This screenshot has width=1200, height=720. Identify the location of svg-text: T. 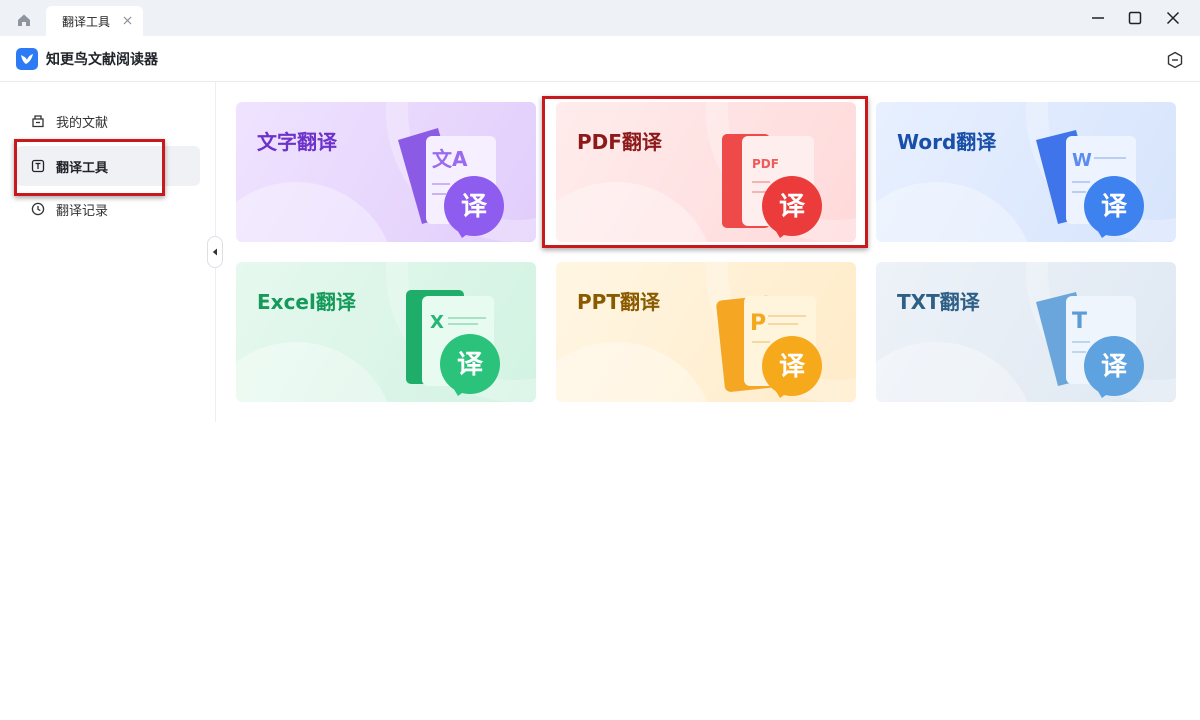
(1079, 321).